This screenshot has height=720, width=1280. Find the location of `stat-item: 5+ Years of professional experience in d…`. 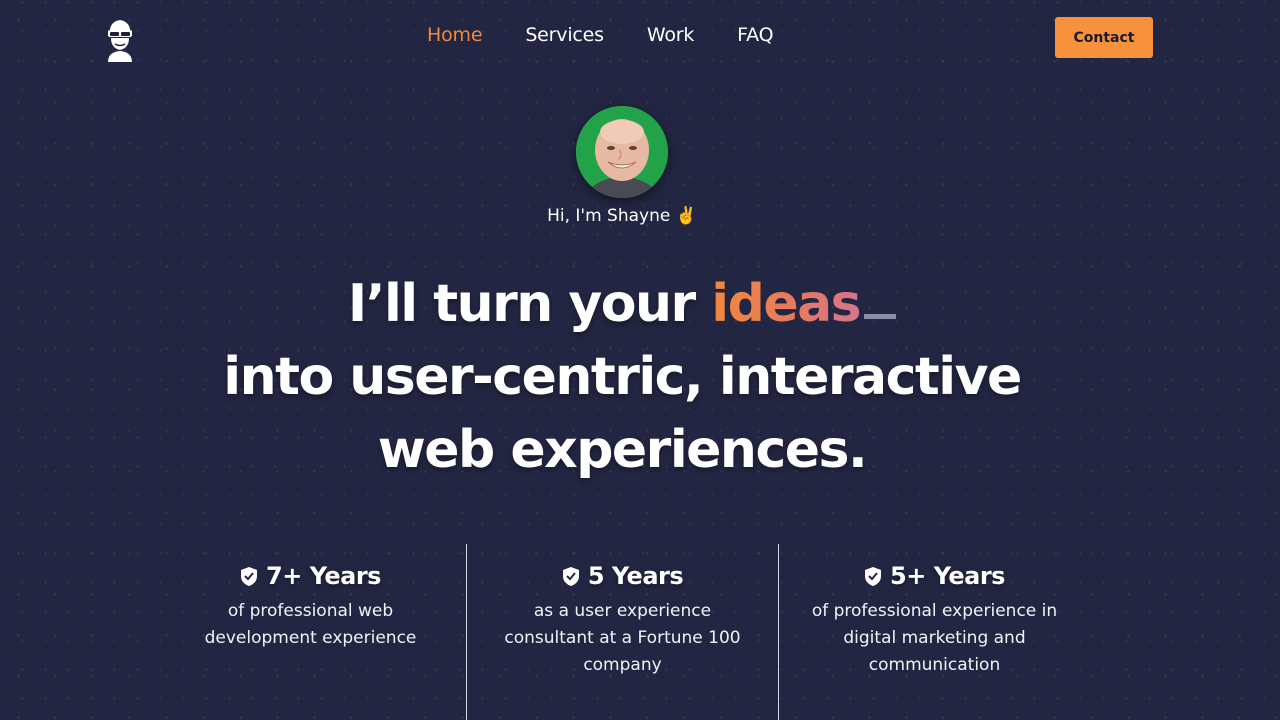

stat-item: 5+ Years of professional experience in d… is located at coordinates (934, 632).